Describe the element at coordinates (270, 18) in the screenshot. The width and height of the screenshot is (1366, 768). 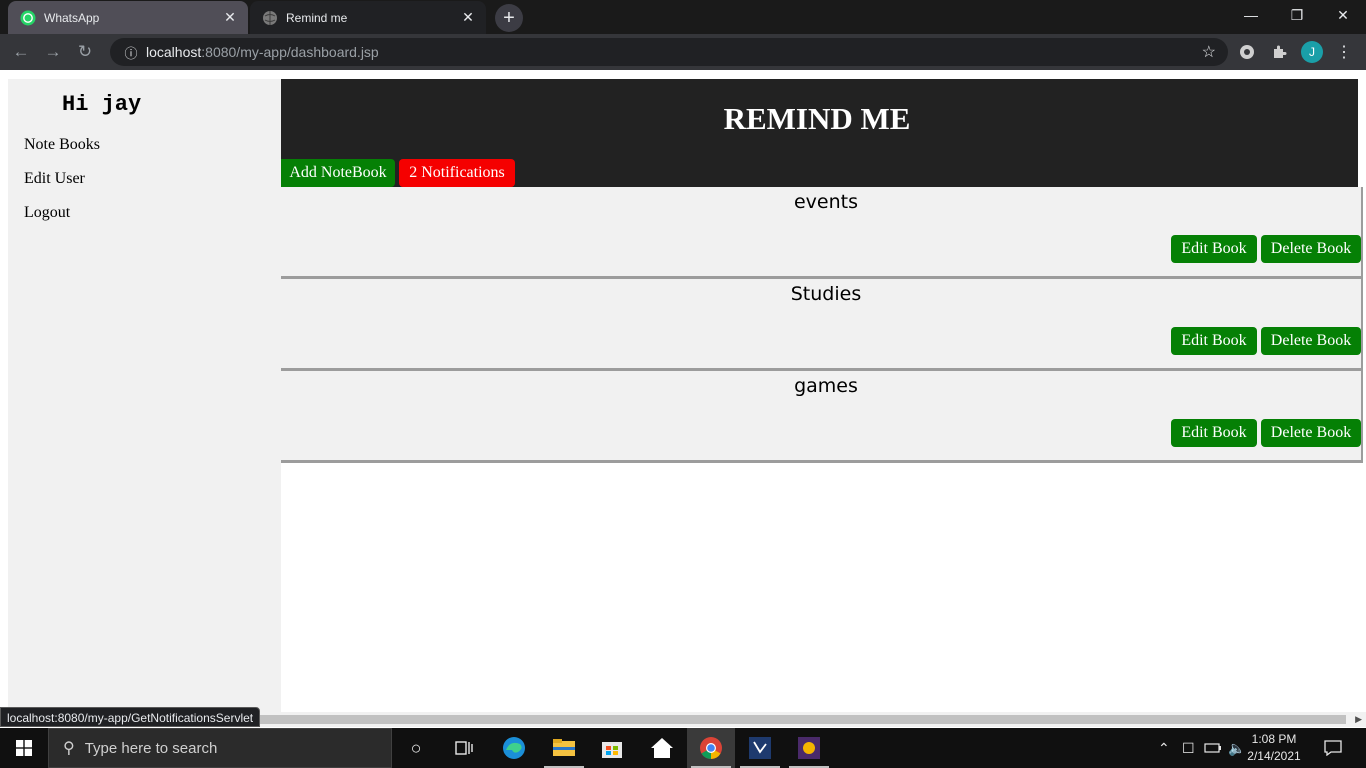
I see `globe-icon` at that location.